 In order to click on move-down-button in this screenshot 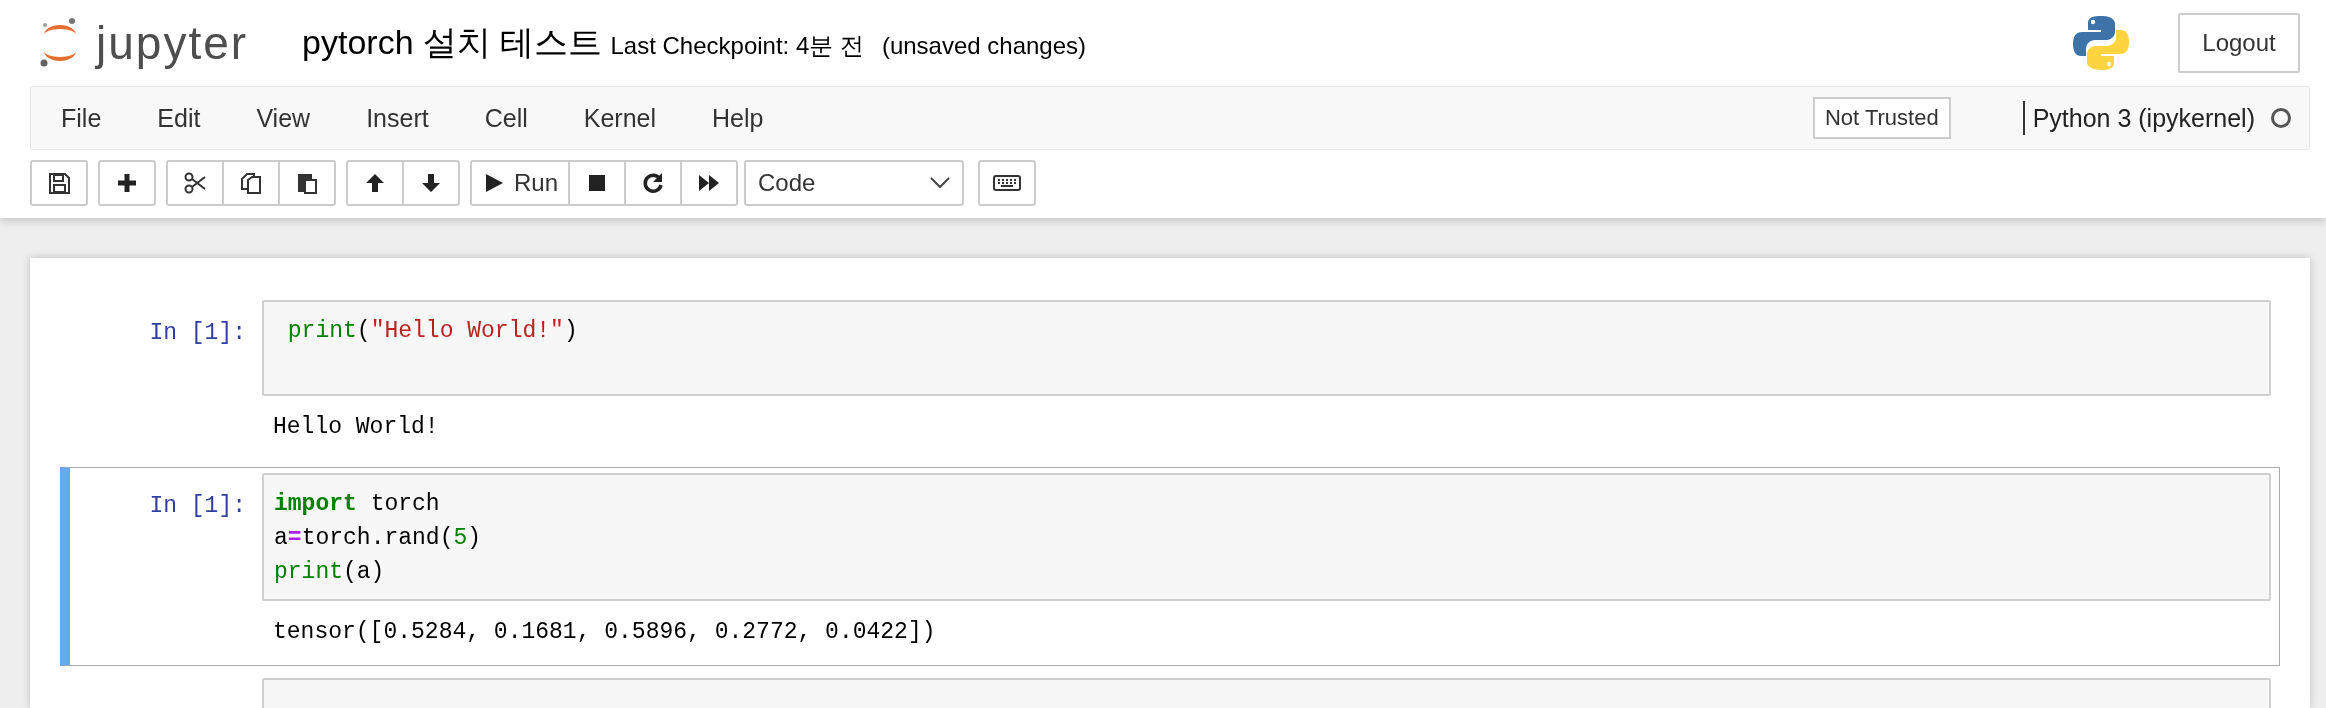, I will do `click(431, 183)`.